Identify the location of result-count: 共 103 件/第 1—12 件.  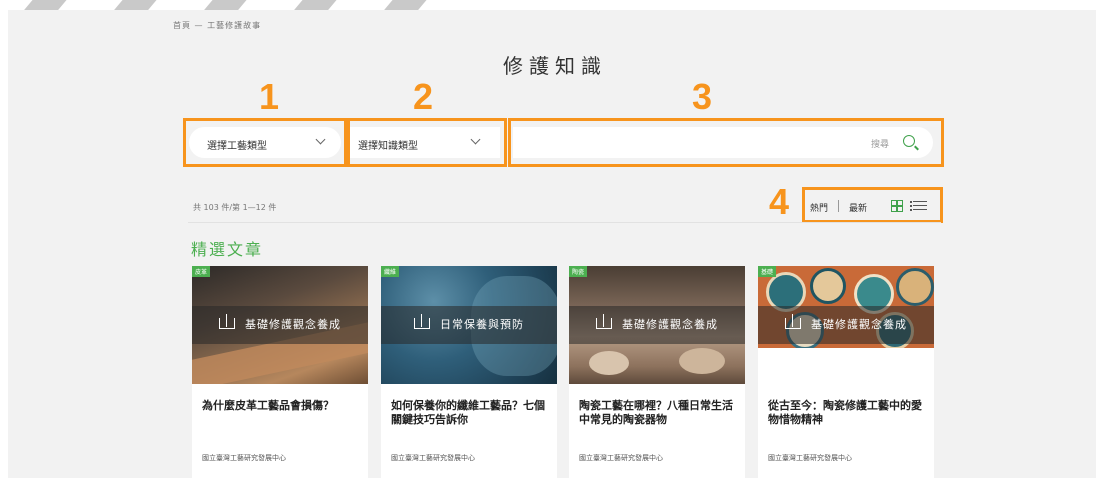
(235, 207).